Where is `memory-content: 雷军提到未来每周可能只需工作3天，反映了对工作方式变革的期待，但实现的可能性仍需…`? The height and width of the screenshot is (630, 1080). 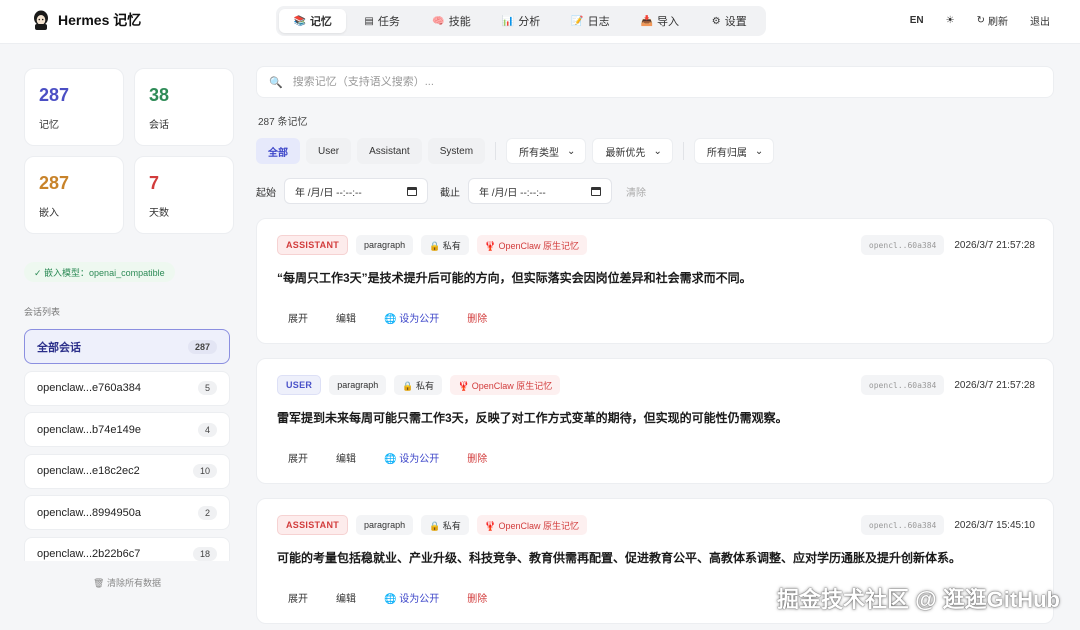
memory-content: 雷军提到未来每周可能只需工作3天，反映了对工作方式变革的期待，但实现的可能性仍需… is located at coordinates (532, 418).